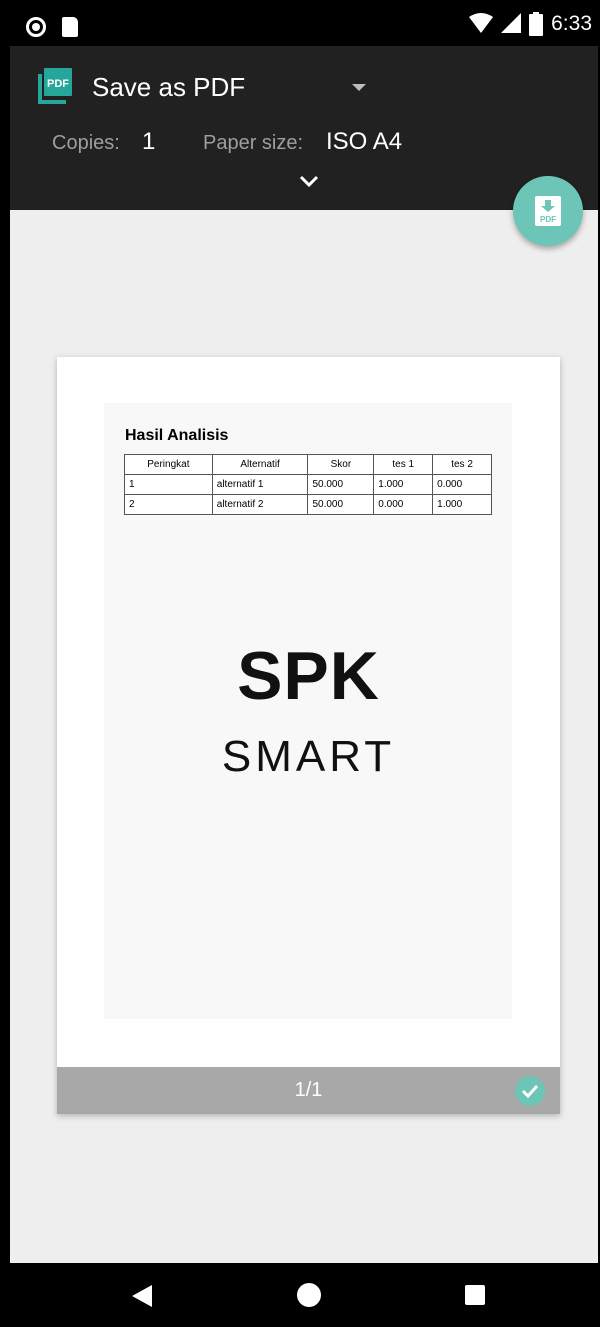  What do you see at coordinates (86, 143) in the screenshot?
I see `copies-label: Copies:` at bounding box center [86, 143].